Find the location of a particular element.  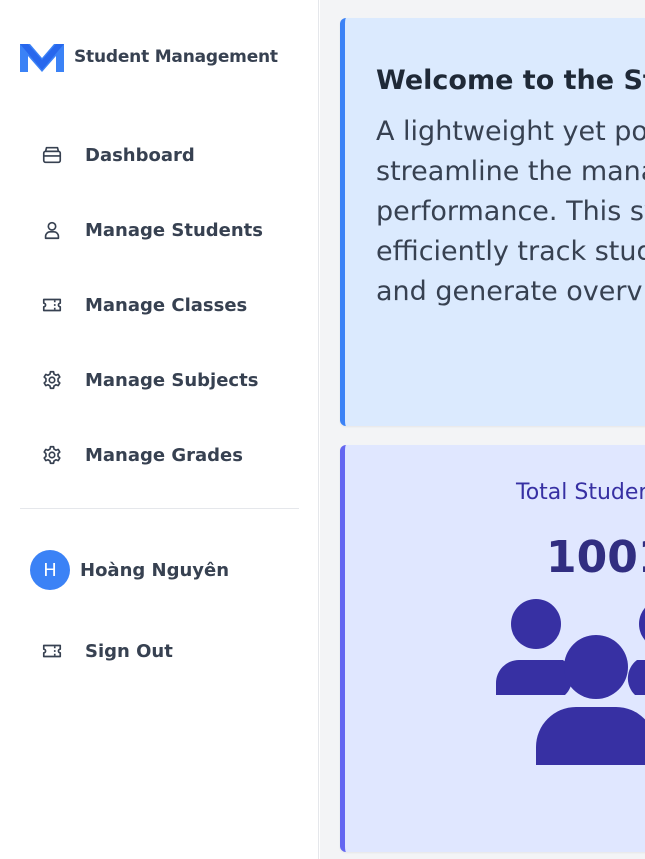

sign-out-label: Sign Out is located at coordinates (129, 651).